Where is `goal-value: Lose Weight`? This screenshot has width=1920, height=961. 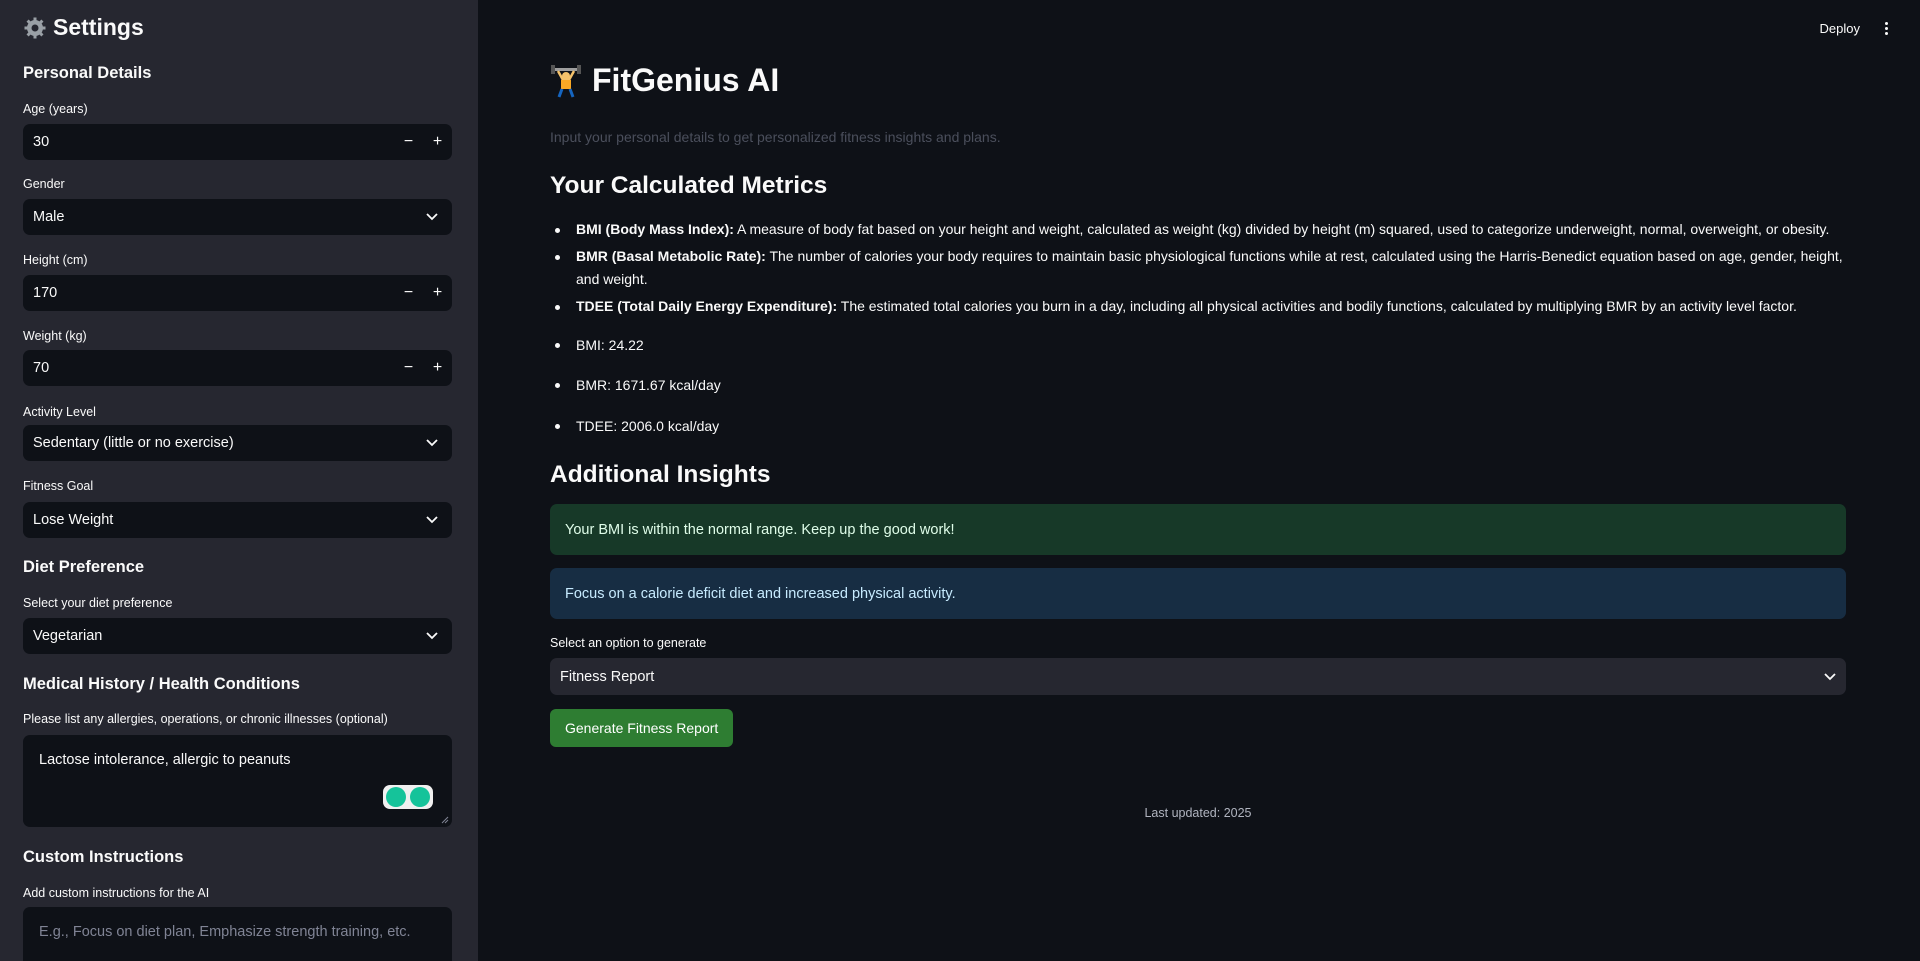 goal-value: Lose Weight is located at coordinates (73, 520).